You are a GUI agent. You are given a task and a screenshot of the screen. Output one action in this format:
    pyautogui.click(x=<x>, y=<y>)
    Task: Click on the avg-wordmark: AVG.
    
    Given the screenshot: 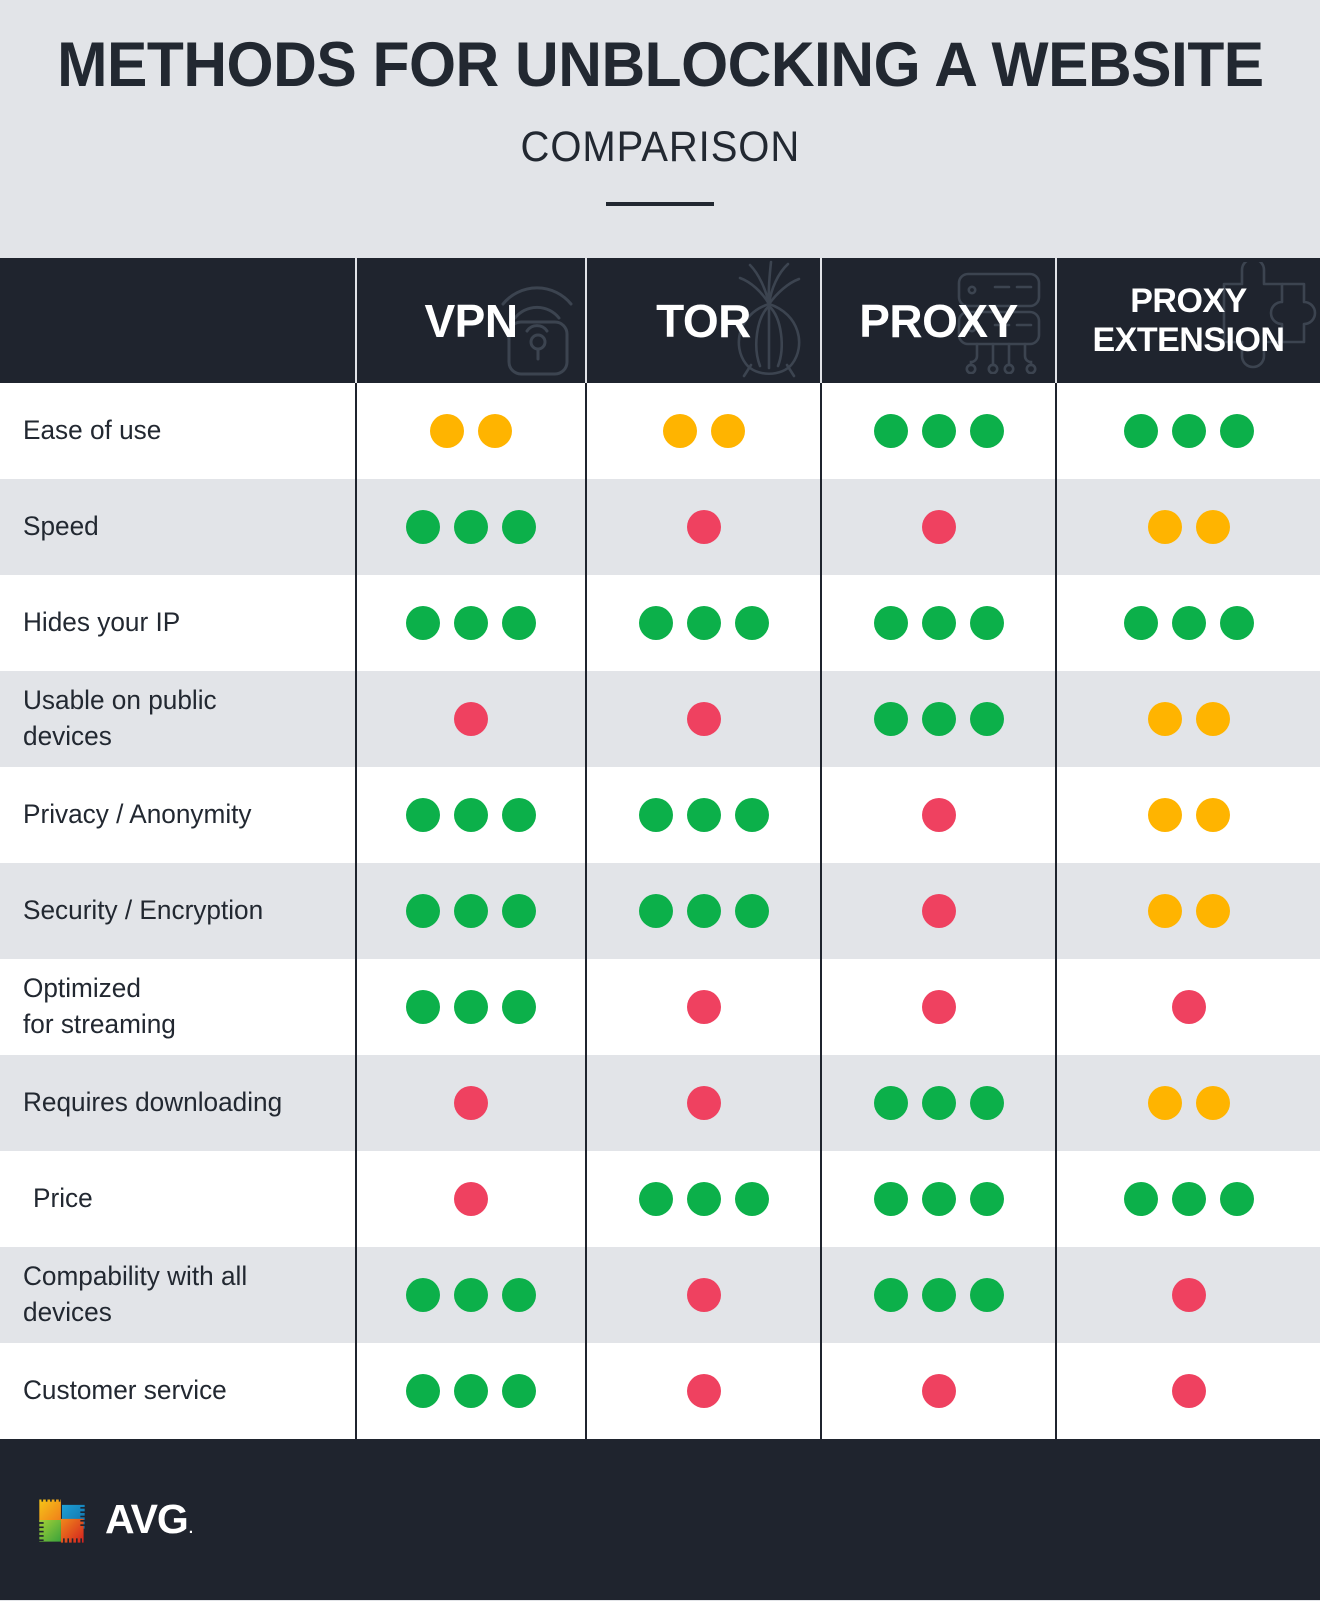 What is the action you would take?
    pyautogui.click(x=149, y=1519)
    